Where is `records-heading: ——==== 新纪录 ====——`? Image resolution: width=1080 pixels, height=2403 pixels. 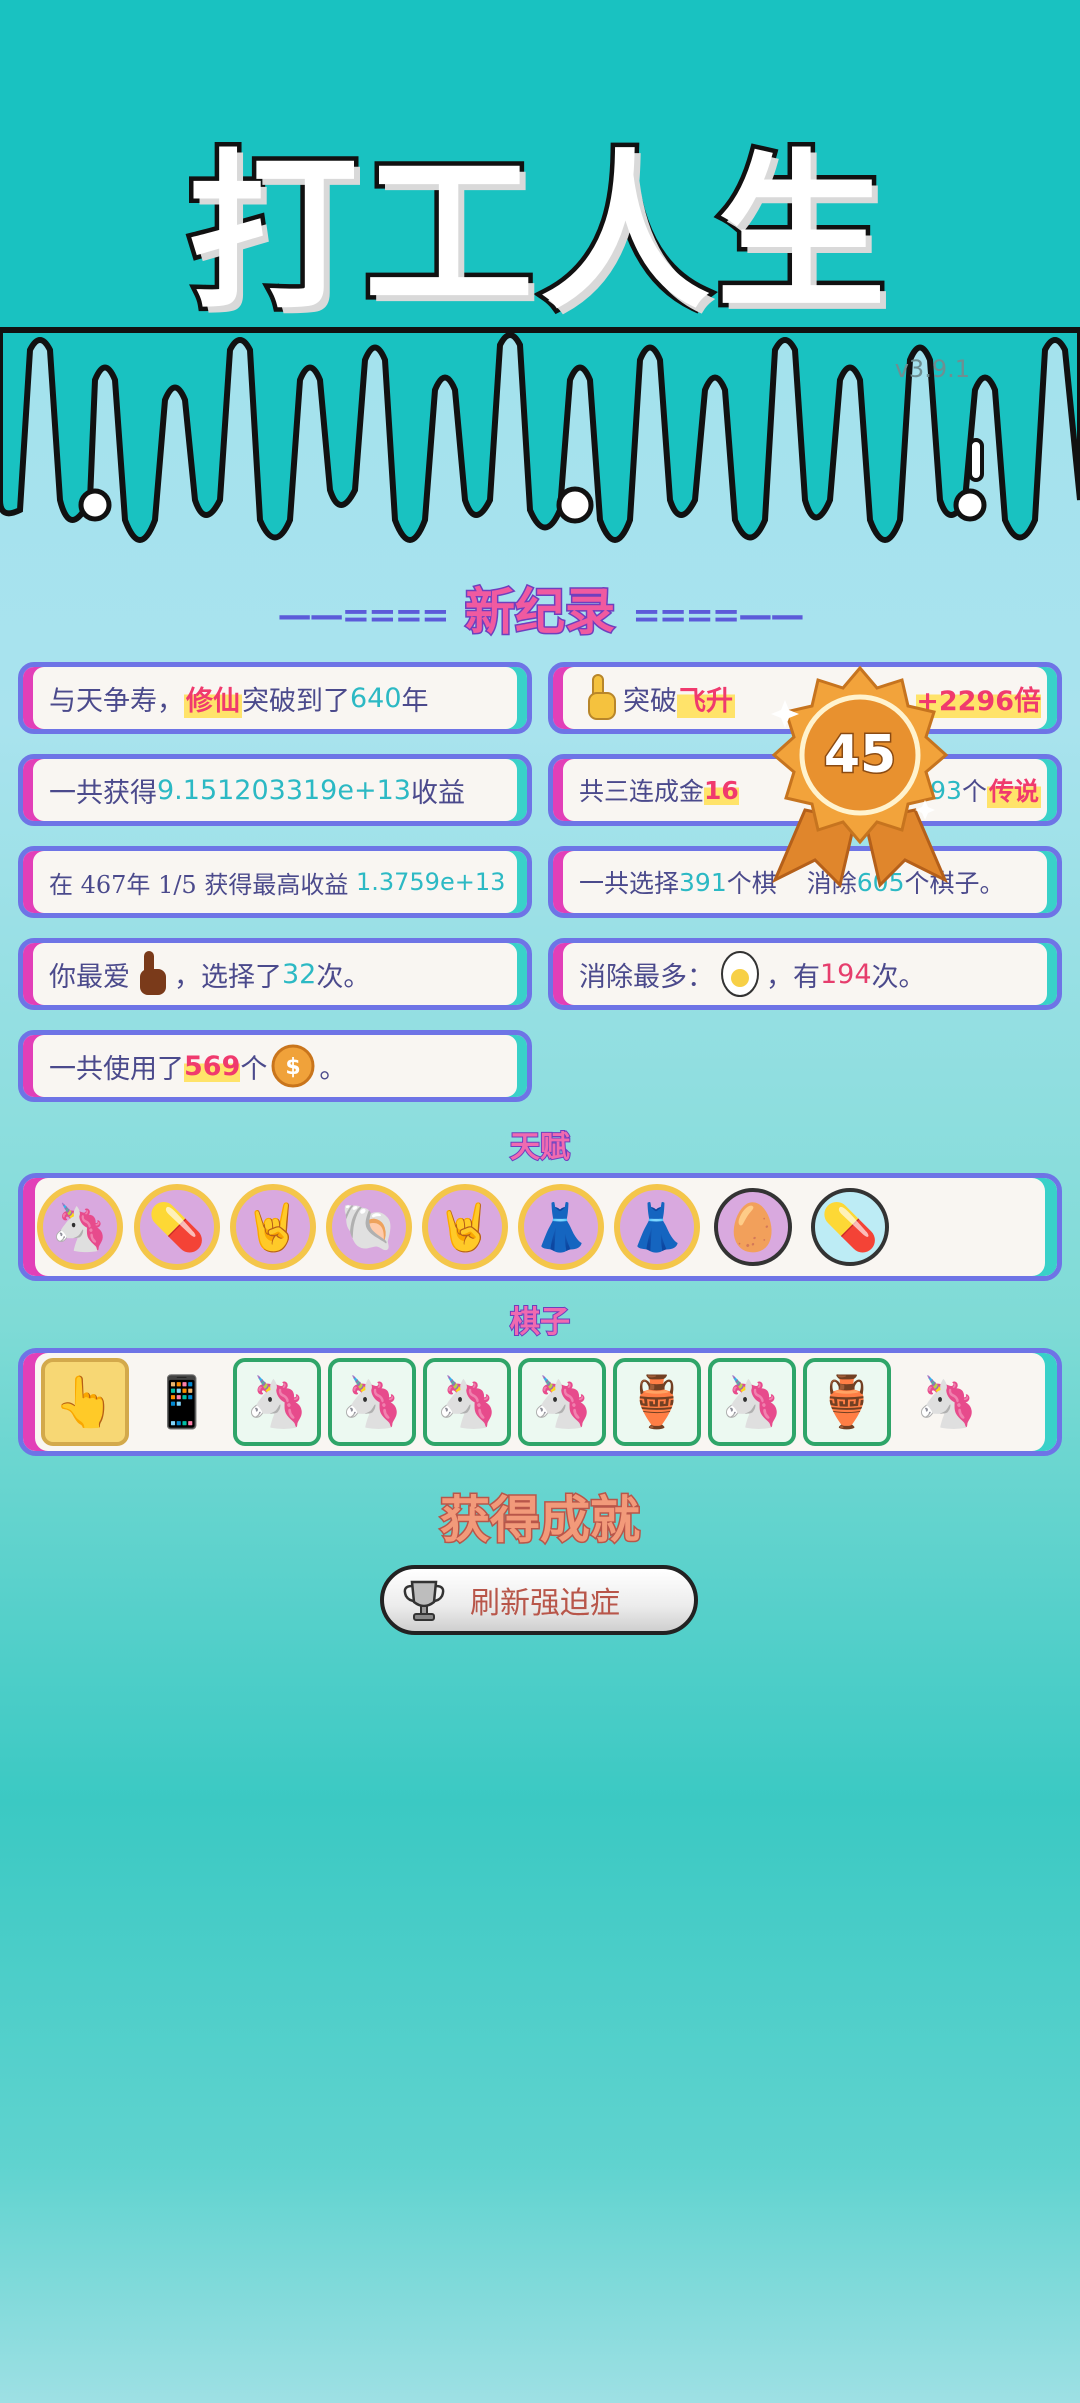
records-heading: ——==== 新纪录 ====—— is located at coordinates (540, 608).